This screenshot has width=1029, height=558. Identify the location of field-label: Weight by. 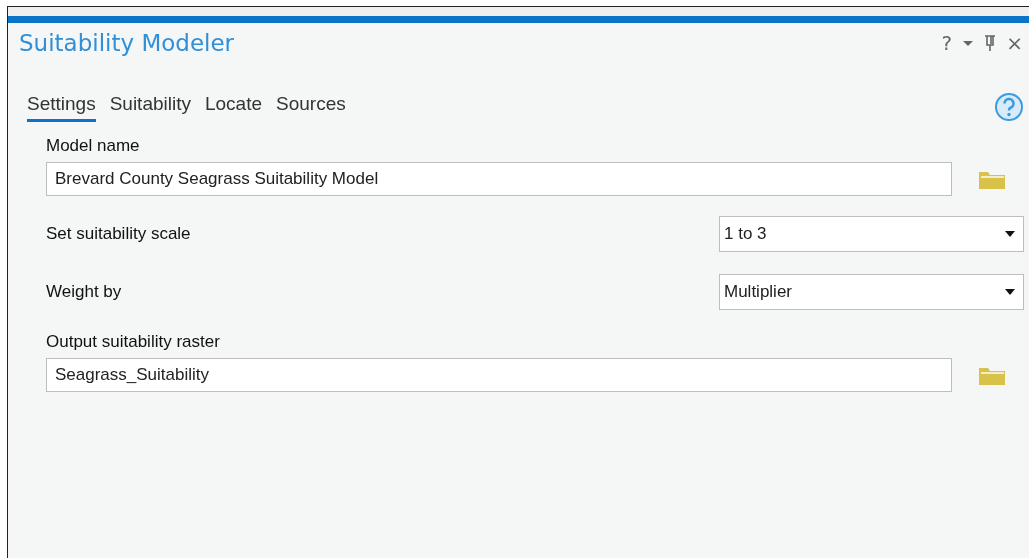
(84, 292).